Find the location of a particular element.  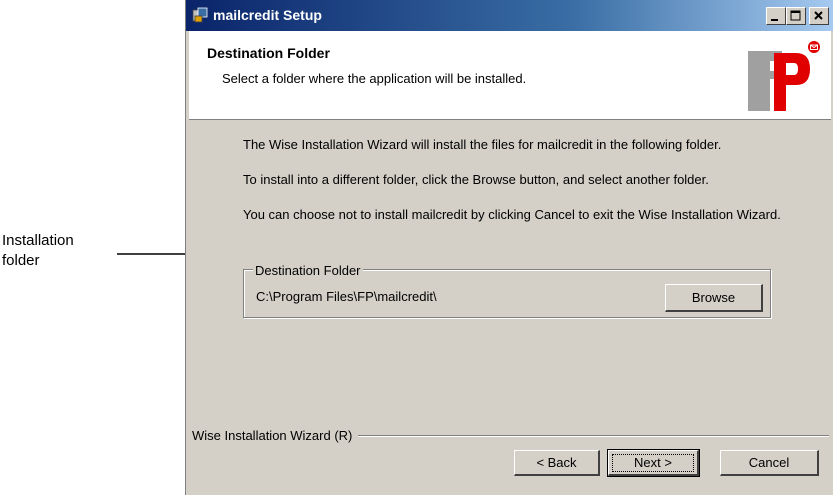

browse-button-label: Browse is located at coordinates (713, 297).